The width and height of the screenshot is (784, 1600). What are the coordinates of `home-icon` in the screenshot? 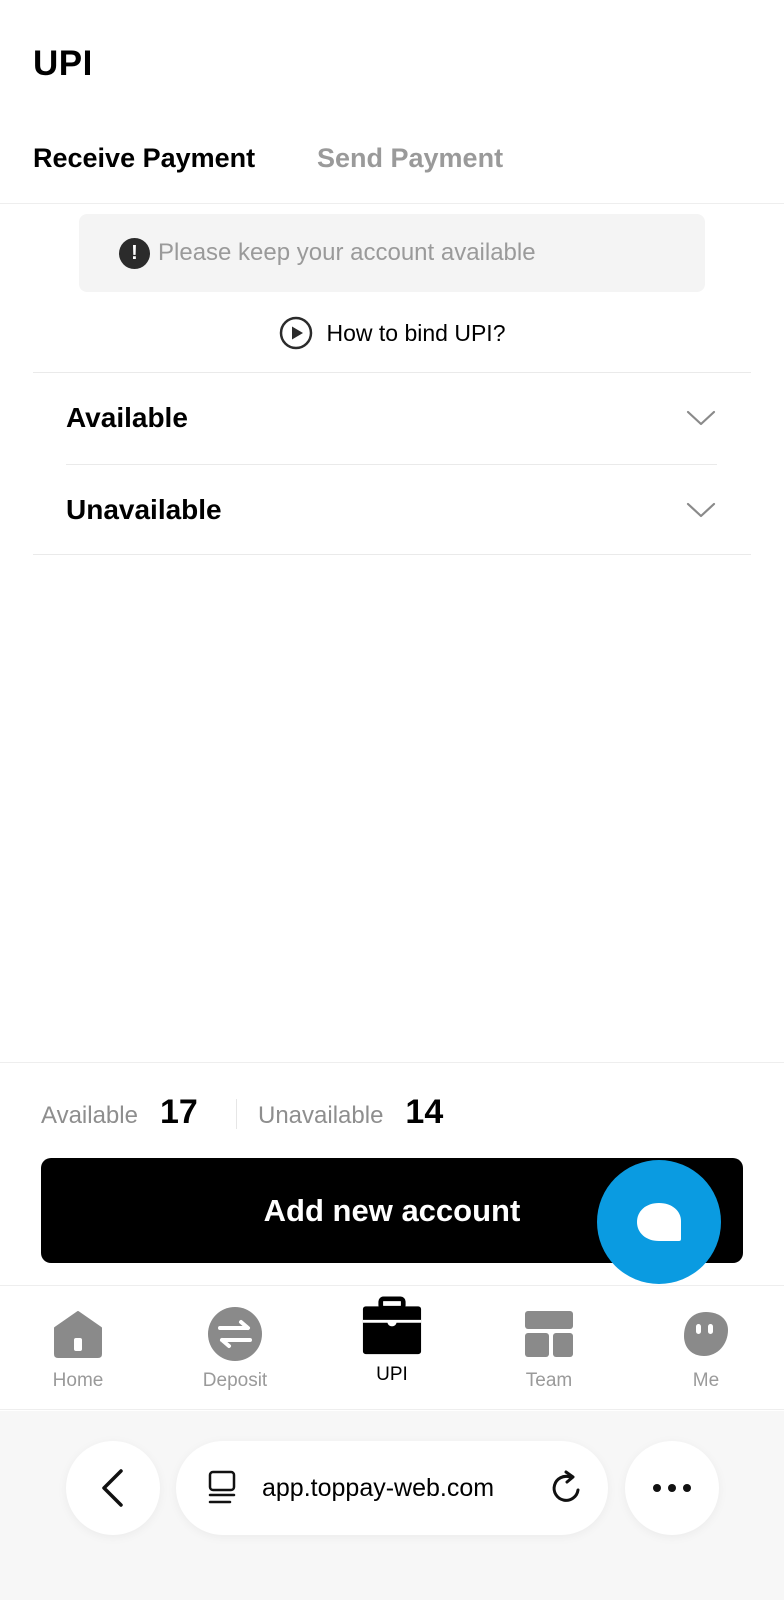 It's located at (78, 1334).